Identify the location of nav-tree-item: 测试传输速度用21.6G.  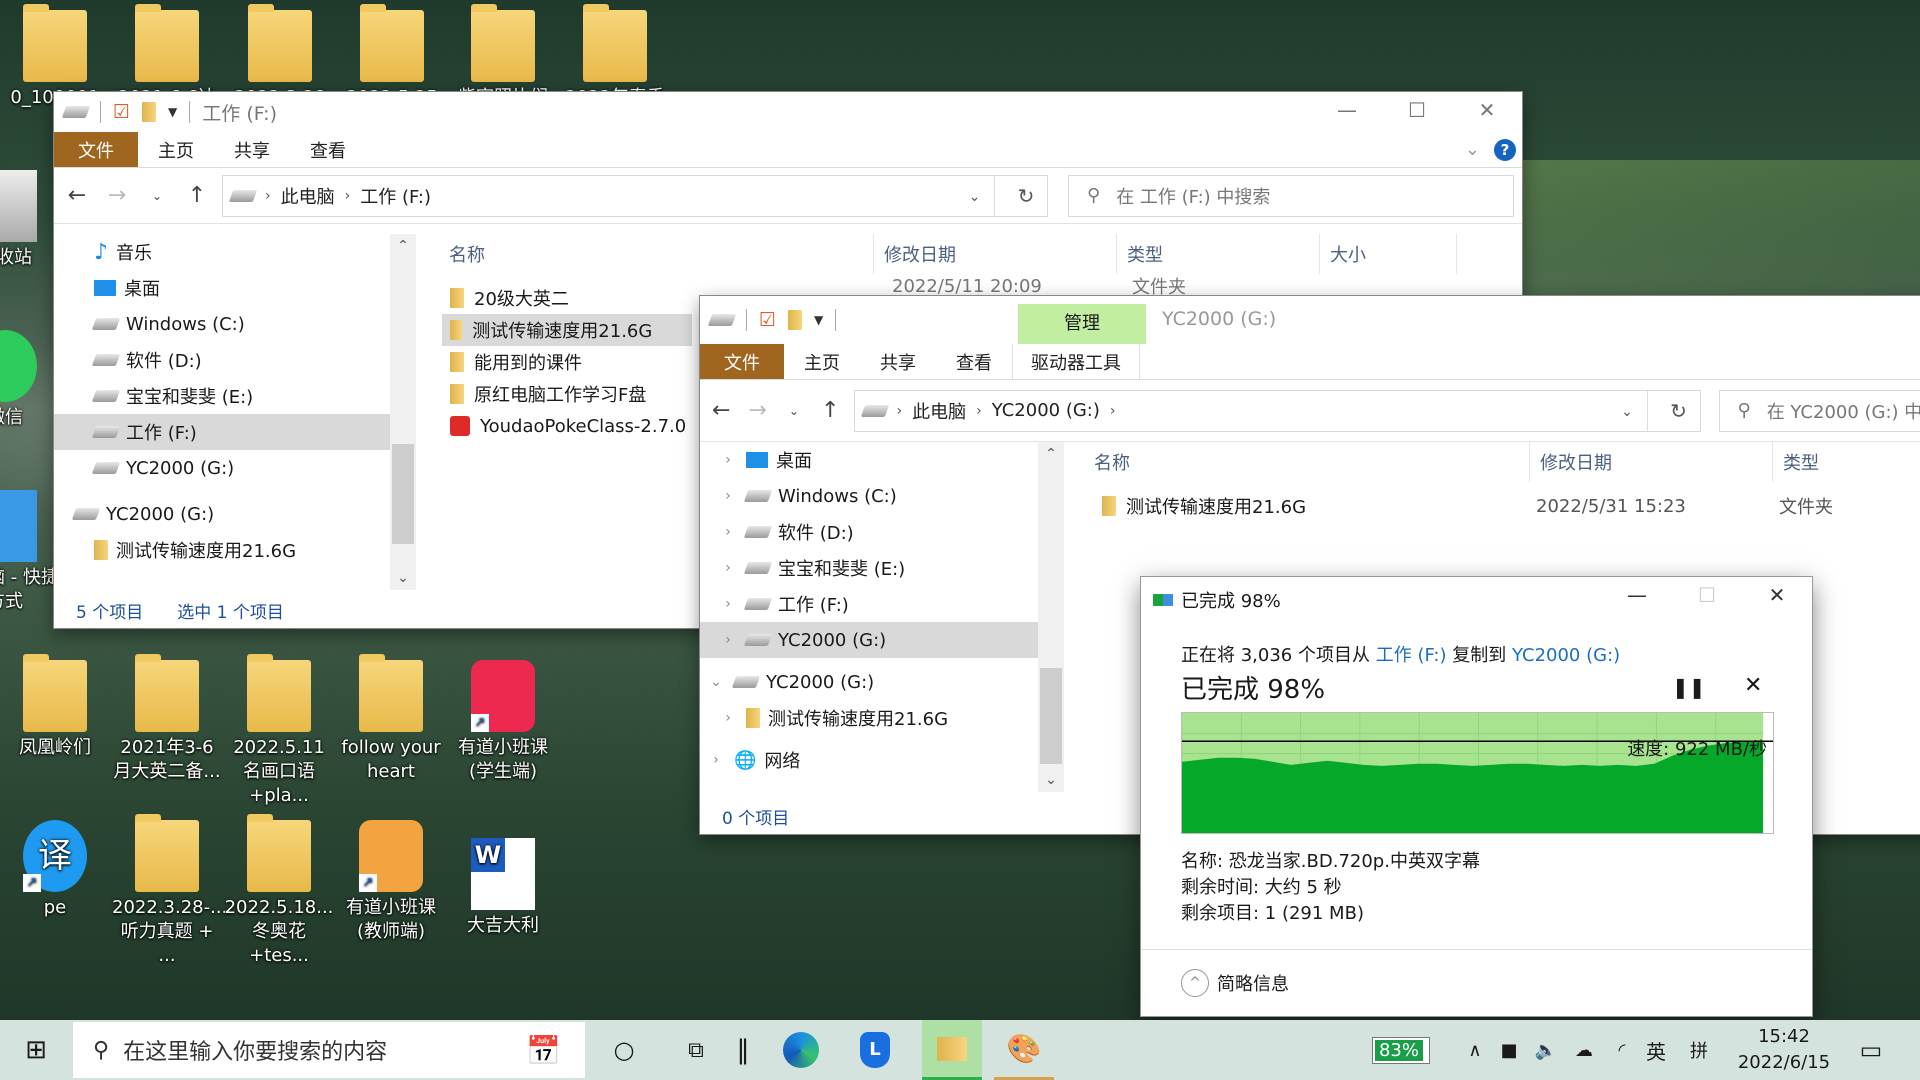
(222, 550).